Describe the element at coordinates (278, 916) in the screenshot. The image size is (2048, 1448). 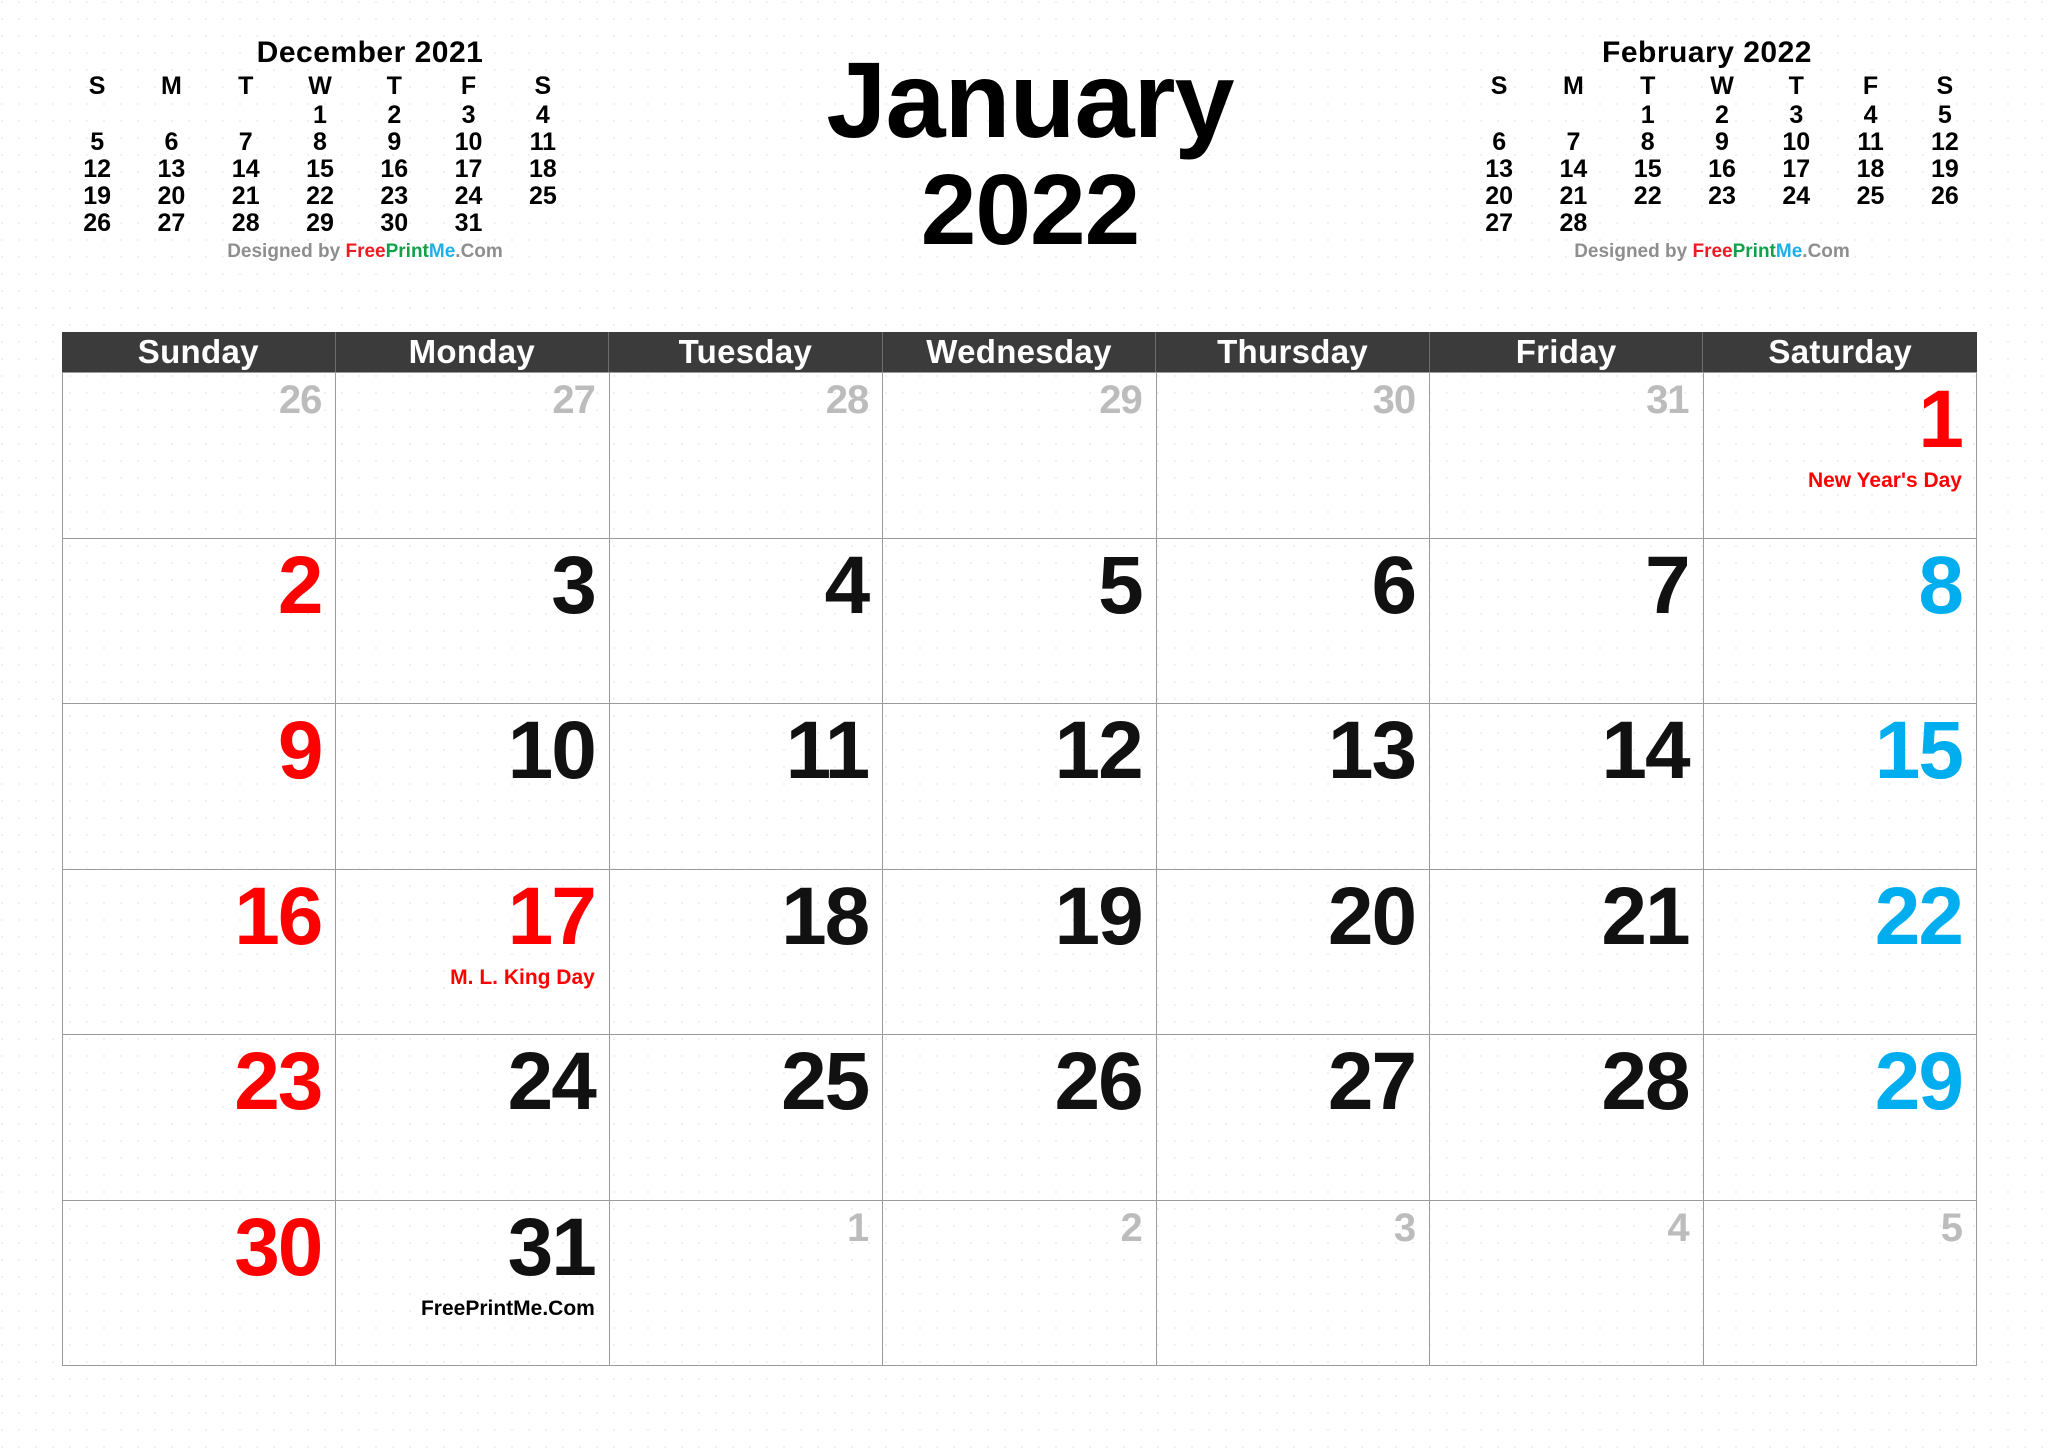
I see `day-number: 16` at that location.